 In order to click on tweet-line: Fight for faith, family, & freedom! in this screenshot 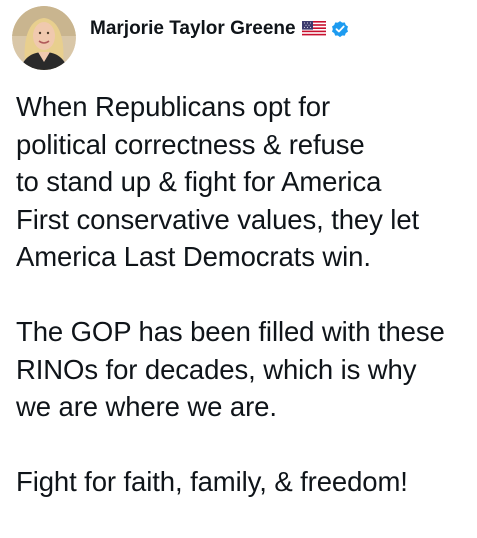, I will do `click(212, 481)`.